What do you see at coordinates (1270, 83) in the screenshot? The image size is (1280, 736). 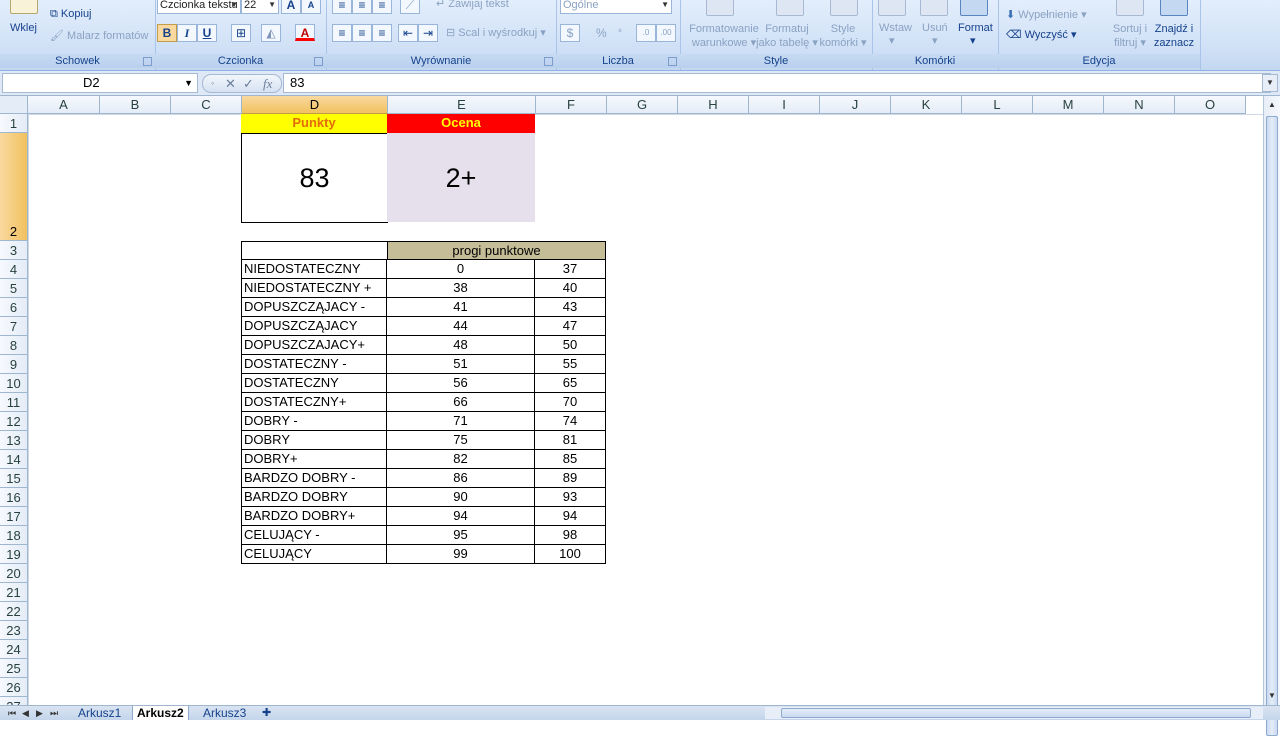 I see `expand-formula-bar-icon: ▼` at bounding box center [1270, 83].